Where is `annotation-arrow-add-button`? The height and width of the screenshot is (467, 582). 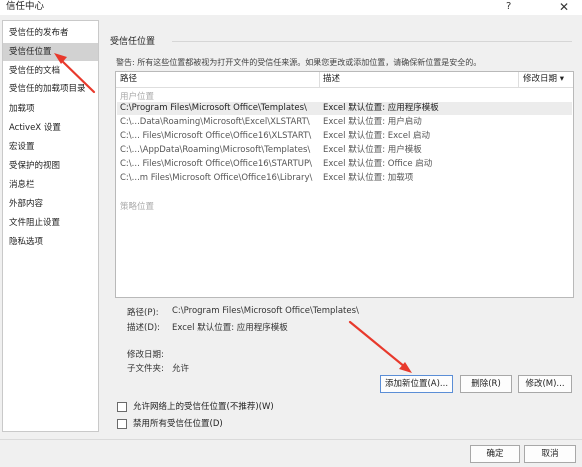 annotation-arrow-add-button is located at coordinates (380, 346).